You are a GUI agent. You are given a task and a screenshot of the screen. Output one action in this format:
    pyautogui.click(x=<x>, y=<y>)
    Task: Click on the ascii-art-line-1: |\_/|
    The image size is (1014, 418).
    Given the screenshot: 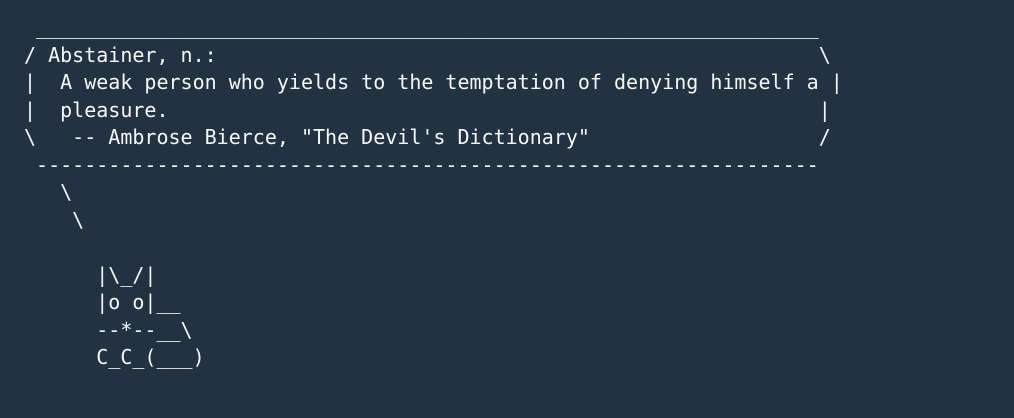 What is the action you would take?
    pyautogui.click(x=90, y=274)
    